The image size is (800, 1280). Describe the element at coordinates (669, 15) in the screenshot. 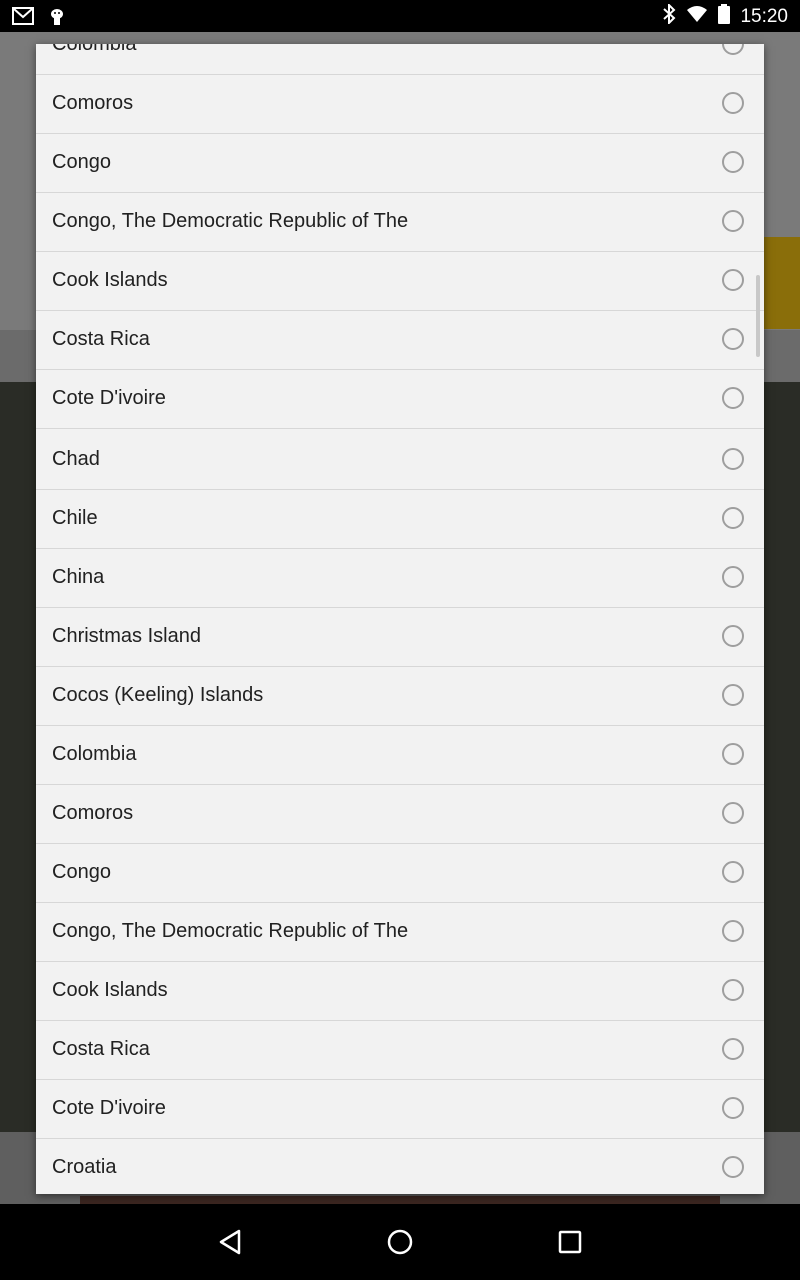

I see `bluetooth-icon` at that location.